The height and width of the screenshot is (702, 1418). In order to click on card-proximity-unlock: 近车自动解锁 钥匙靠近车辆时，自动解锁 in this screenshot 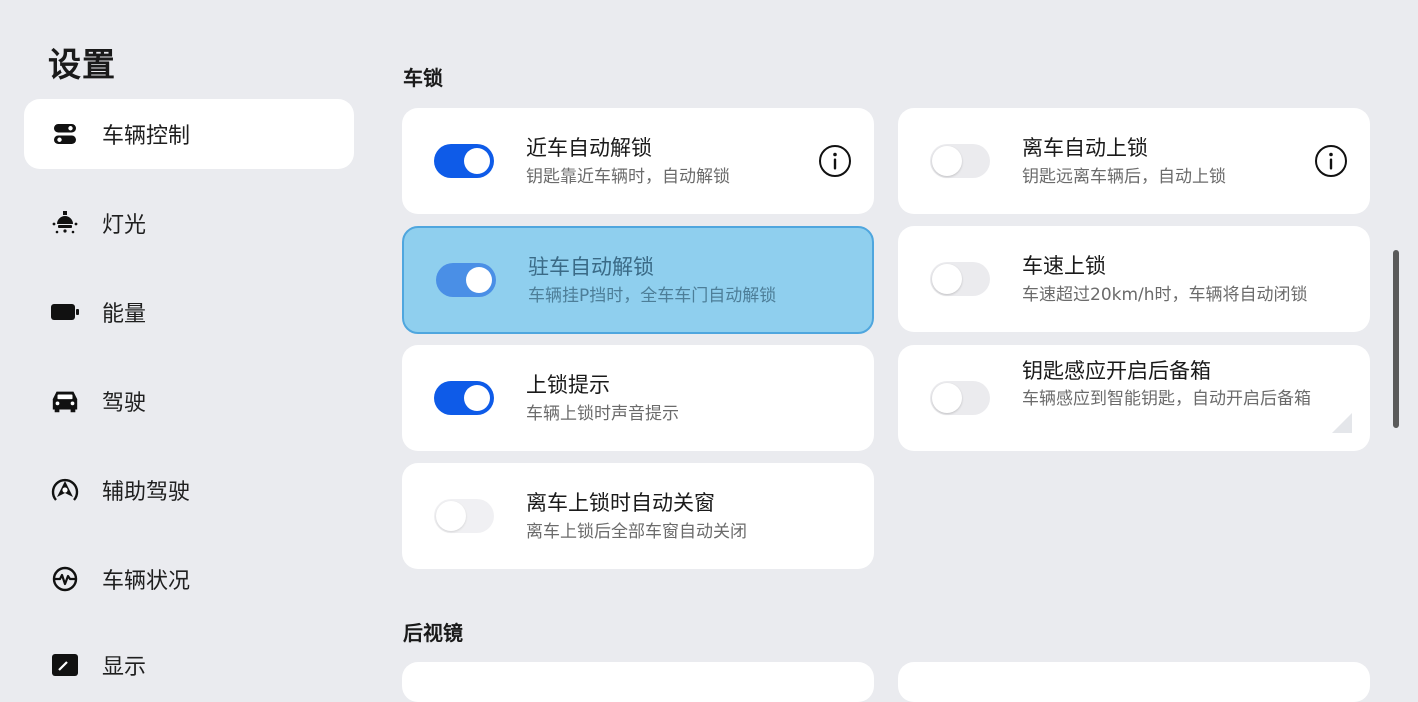, I will do `click(638, 161)`.